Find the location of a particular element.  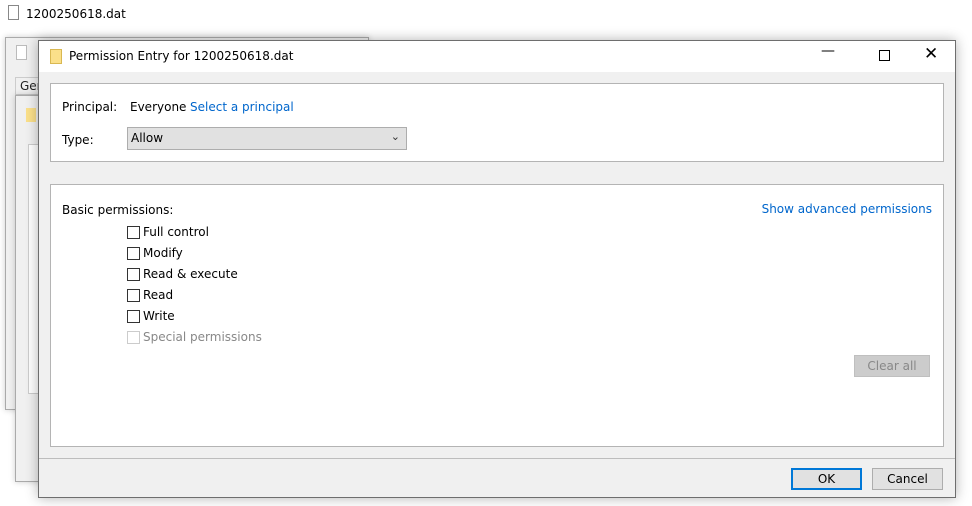

principal-value: Everyone is located at coordinates (158, 107).